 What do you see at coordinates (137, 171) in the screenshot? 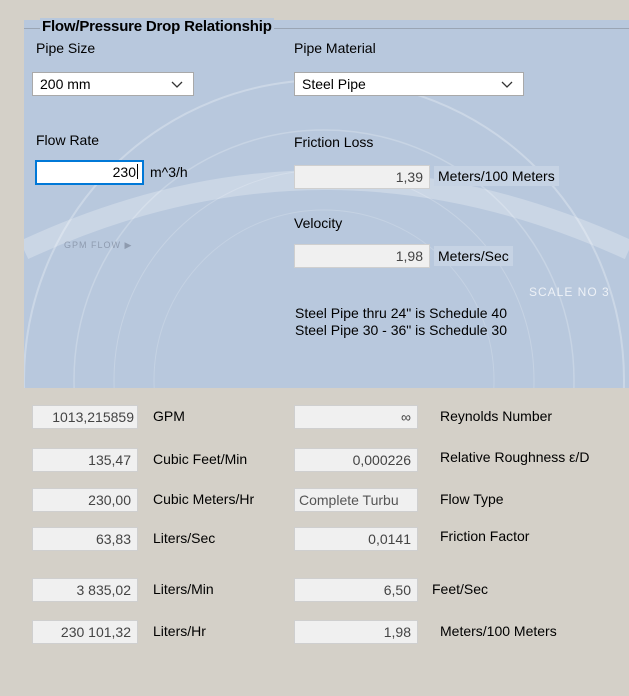
I see `text-cursor` at bounding box center [137, 171].